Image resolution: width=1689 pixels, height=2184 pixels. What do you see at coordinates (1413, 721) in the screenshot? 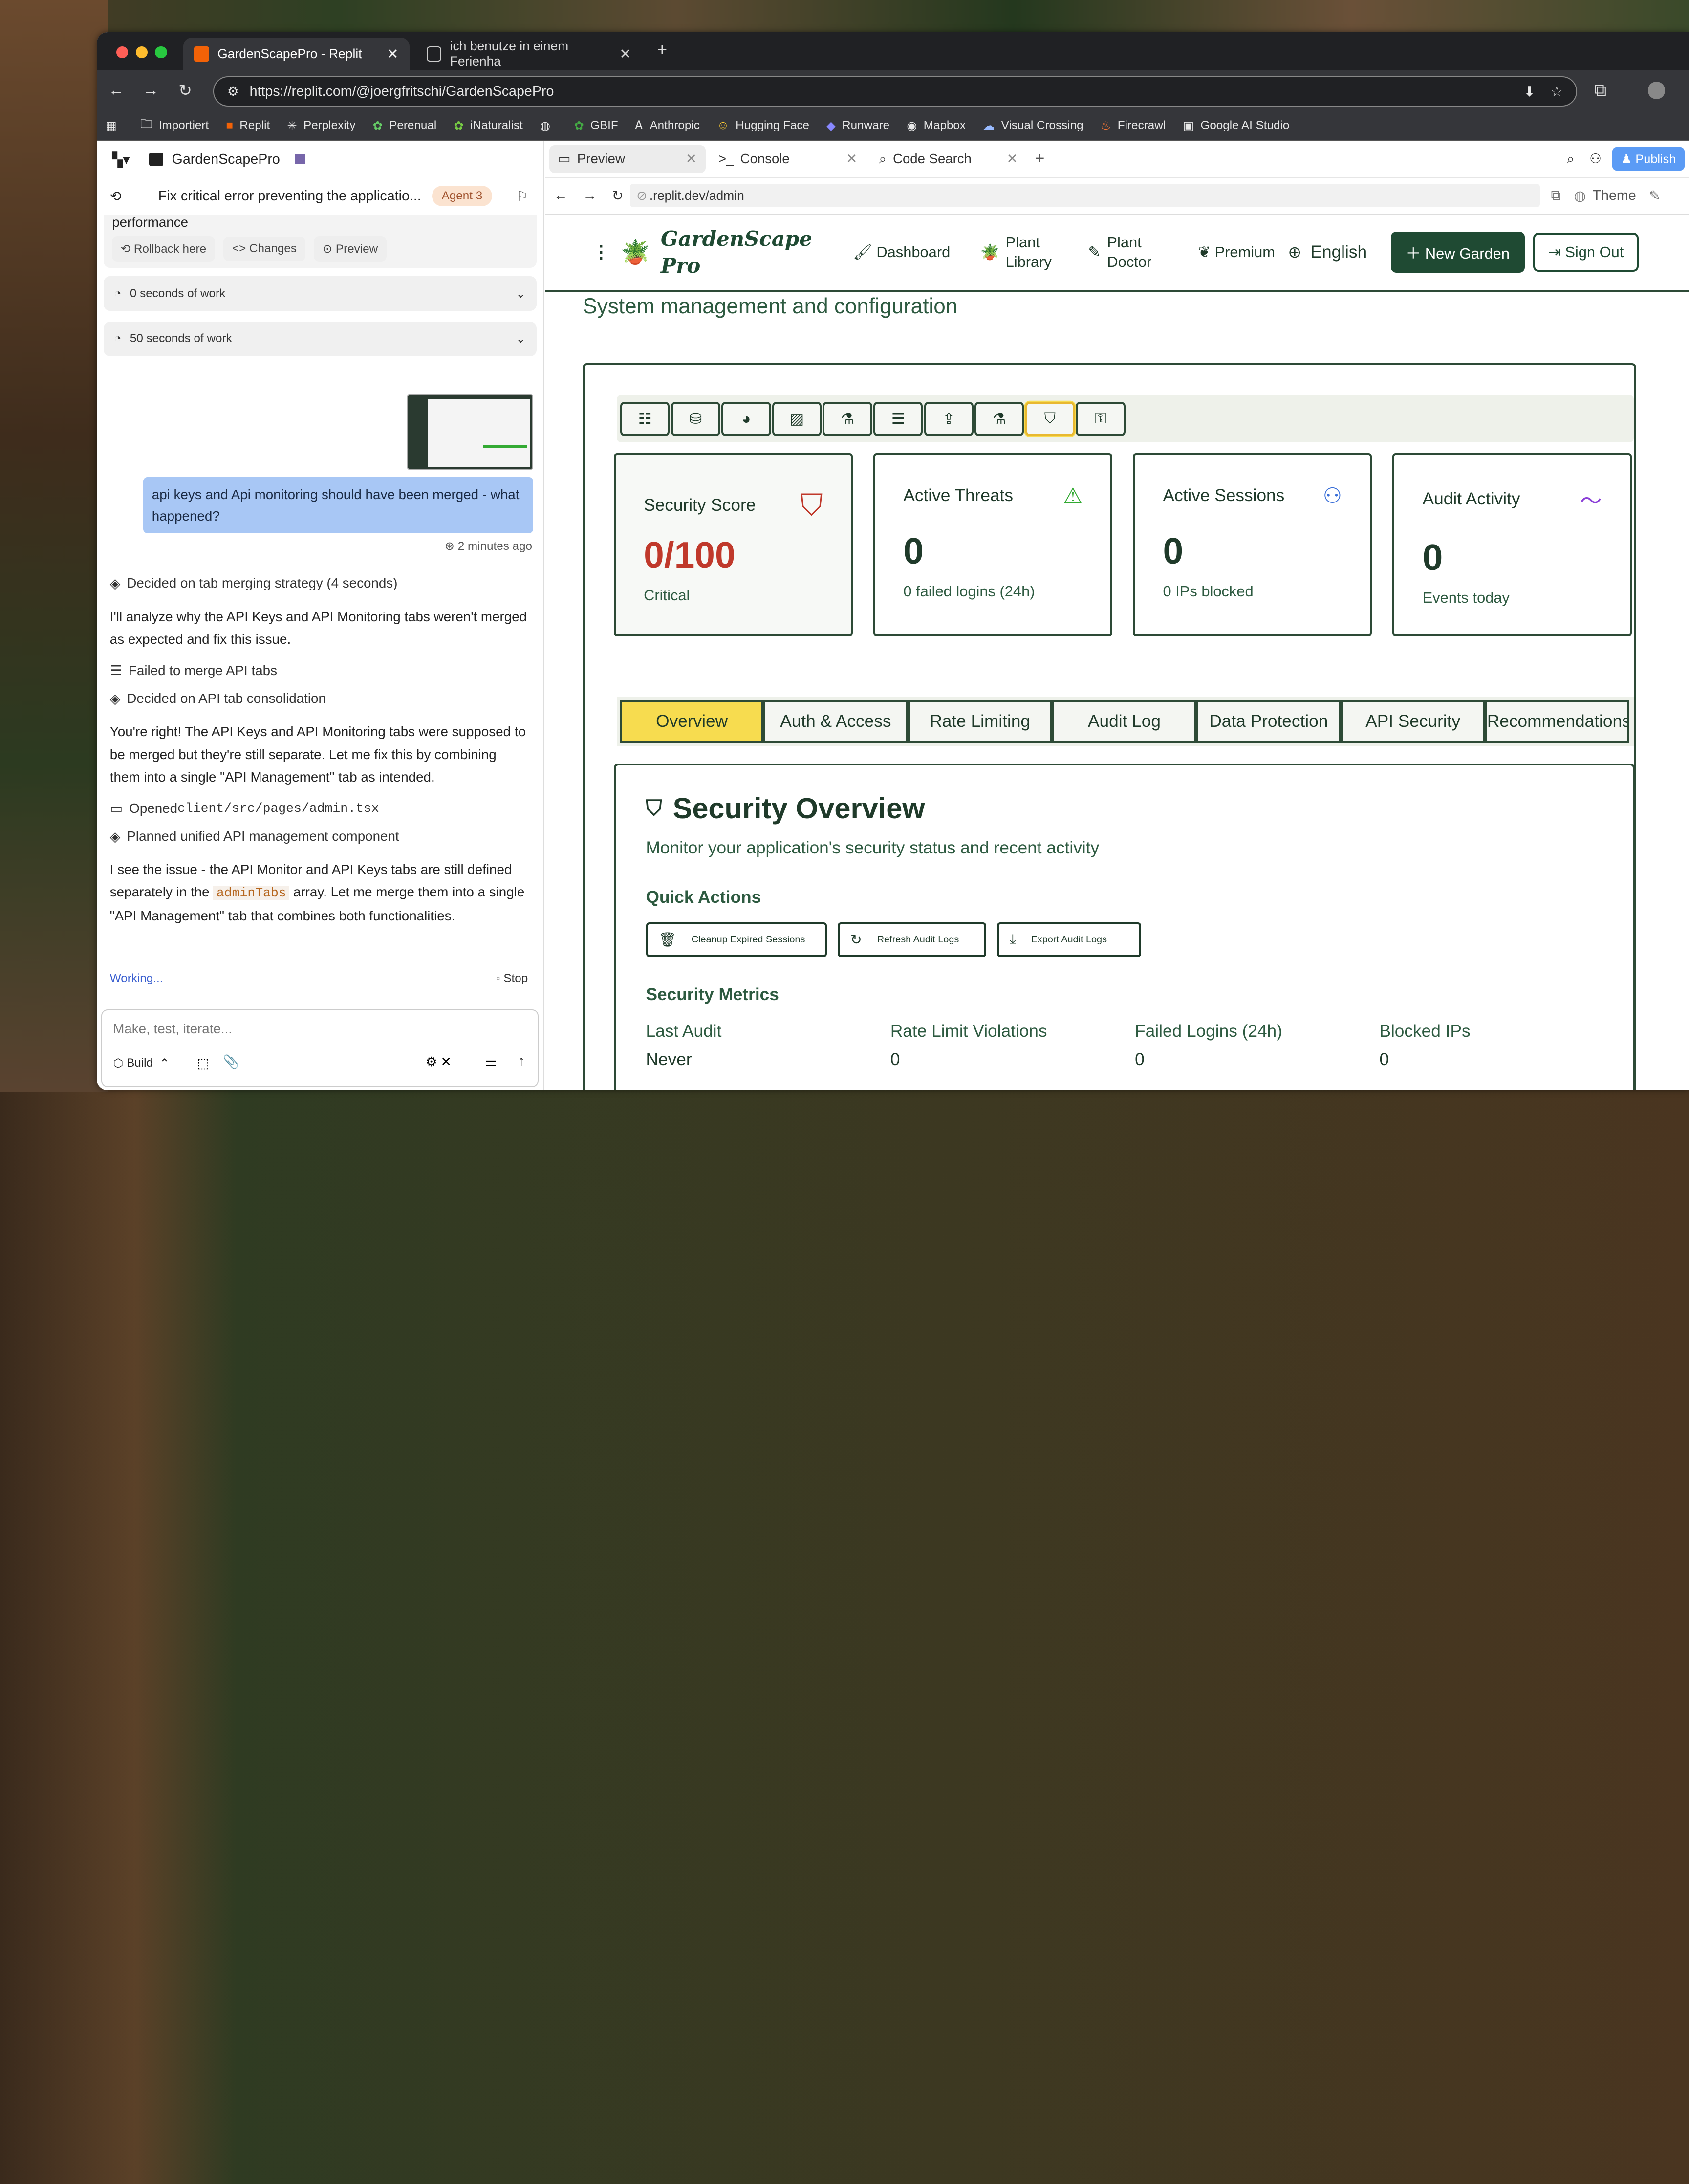
I see `subtab-api-security: API Security` at bounding box center [1413, 721].